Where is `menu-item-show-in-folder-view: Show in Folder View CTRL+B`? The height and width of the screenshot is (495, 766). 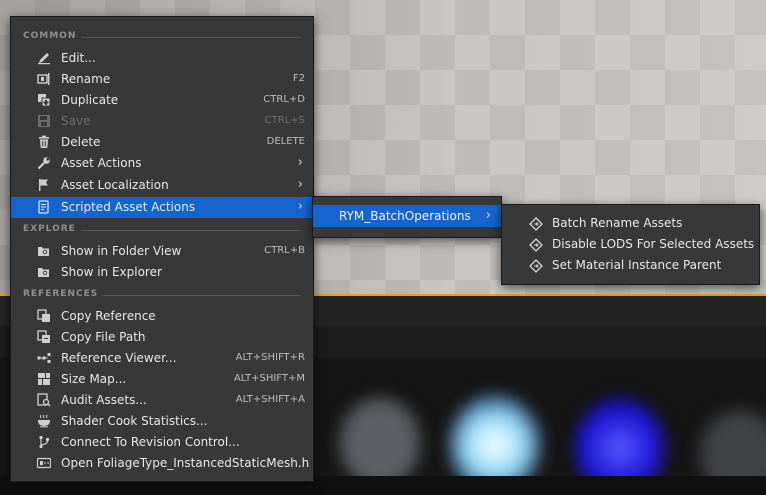
menu-item-show-in-folder-view: Show in Folder View CTRL+B is located at coordinates (162, 251).